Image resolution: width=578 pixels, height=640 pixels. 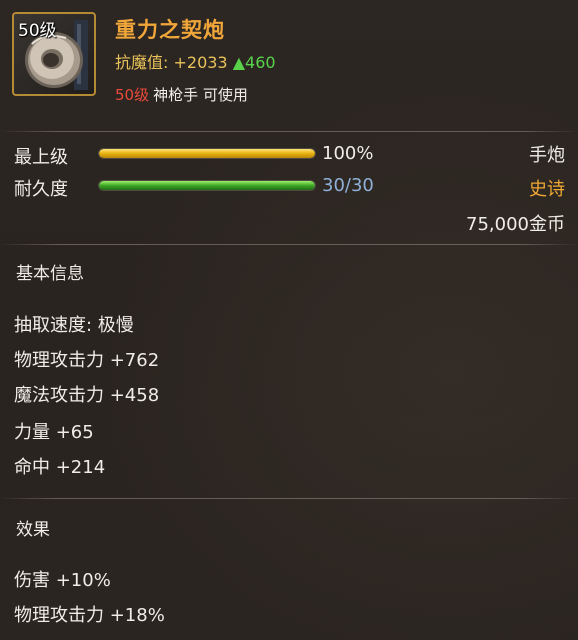 I want to click on durability-bar-fill, so click(x=207, y=185).